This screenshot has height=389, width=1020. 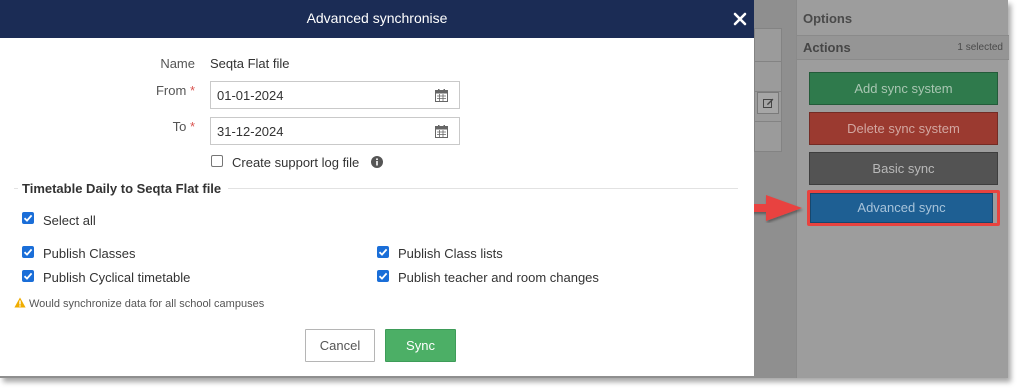 What do you see at coordinates (420, 345) in the screenshot?
I see `sync-button: Sync` at bounding box center [420, 345].